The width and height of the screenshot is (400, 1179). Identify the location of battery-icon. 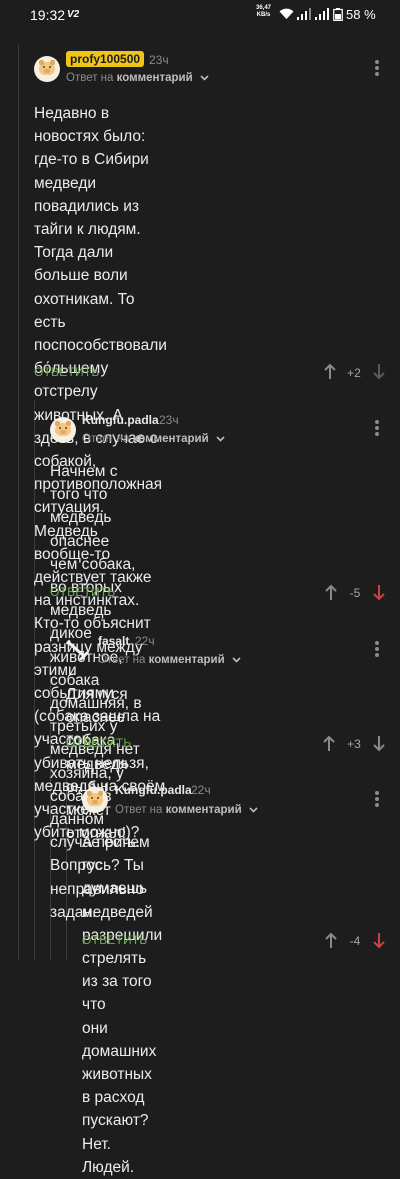
(338, 14).